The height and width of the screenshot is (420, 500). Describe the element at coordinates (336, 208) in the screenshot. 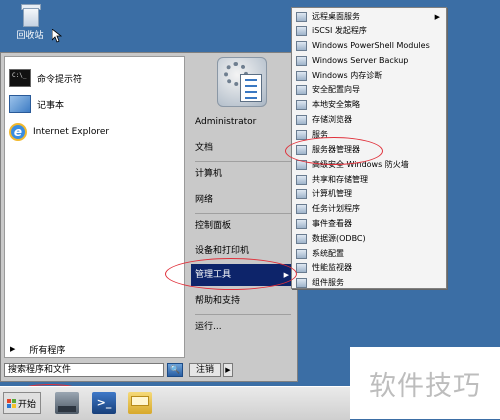

I see `submenu-label: 任务计划程序` at that location.